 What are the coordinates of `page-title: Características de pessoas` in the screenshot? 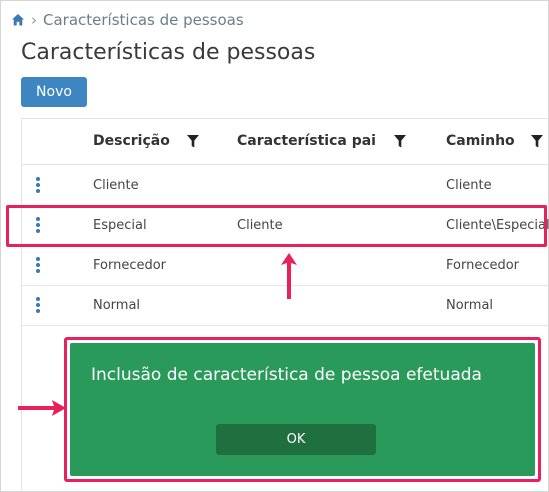 It's located at (168, 52).